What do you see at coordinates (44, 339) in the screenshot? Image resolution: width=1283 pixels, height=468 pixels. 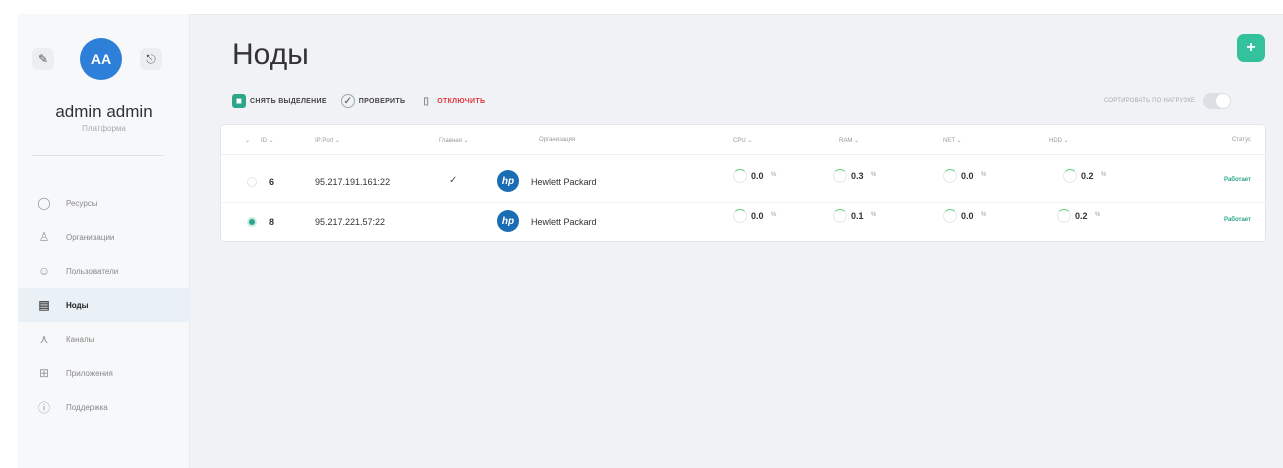 I see `network-icon: ⋏` at bounding box center [44, 339].